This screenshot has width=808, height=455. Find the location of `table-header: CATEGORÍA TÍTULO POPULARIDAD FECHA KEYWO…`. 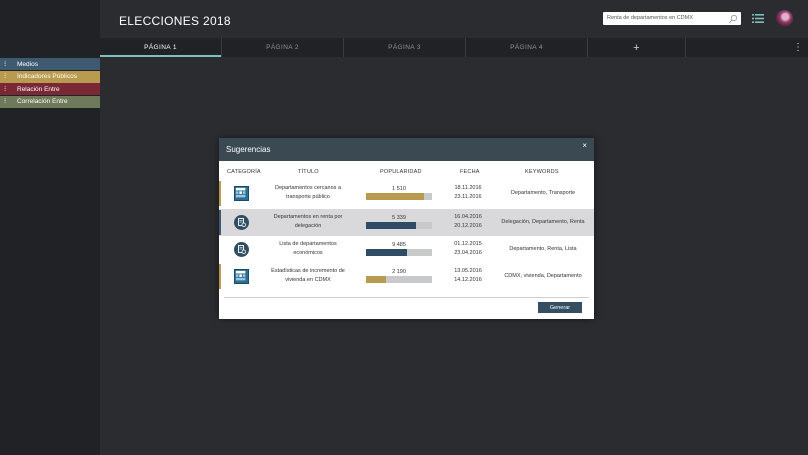

table-header: CATEGORÍA TÍTULO POPULARIDAD FECHA KEYWO… is located at coordinates (406, 170).